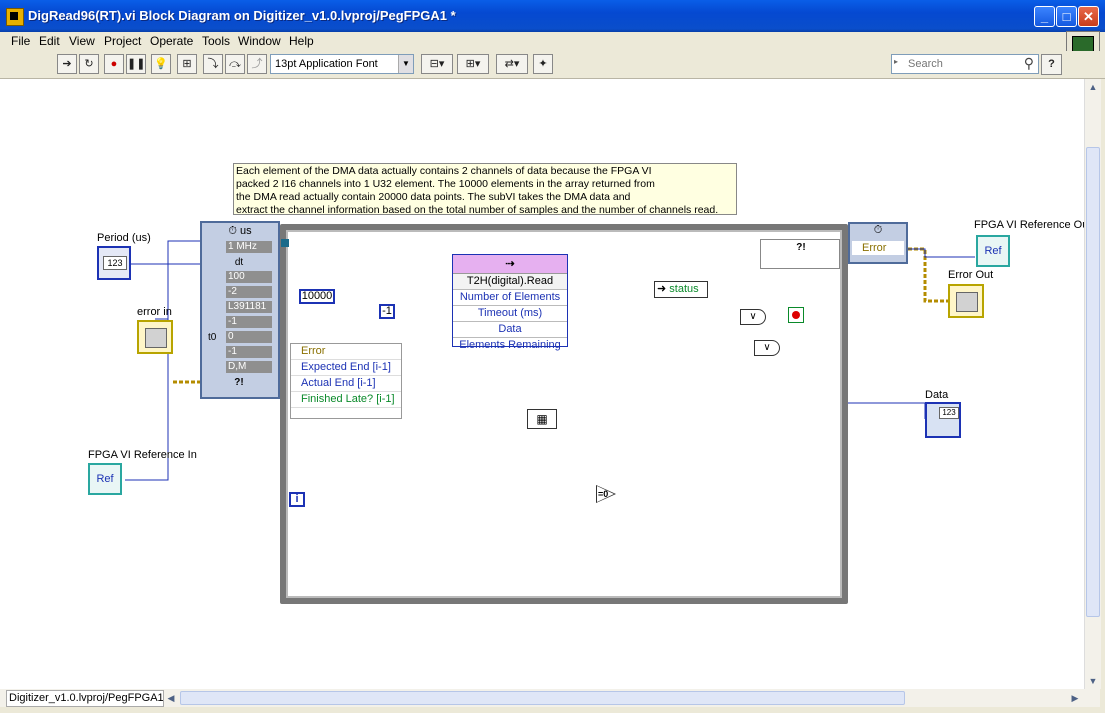 Image resolution: width=1105 pixels, height=713 pixels. Describe the element at coordinates (297, 499) in the screenshot. I see `iteration-terminal: i` at that location.